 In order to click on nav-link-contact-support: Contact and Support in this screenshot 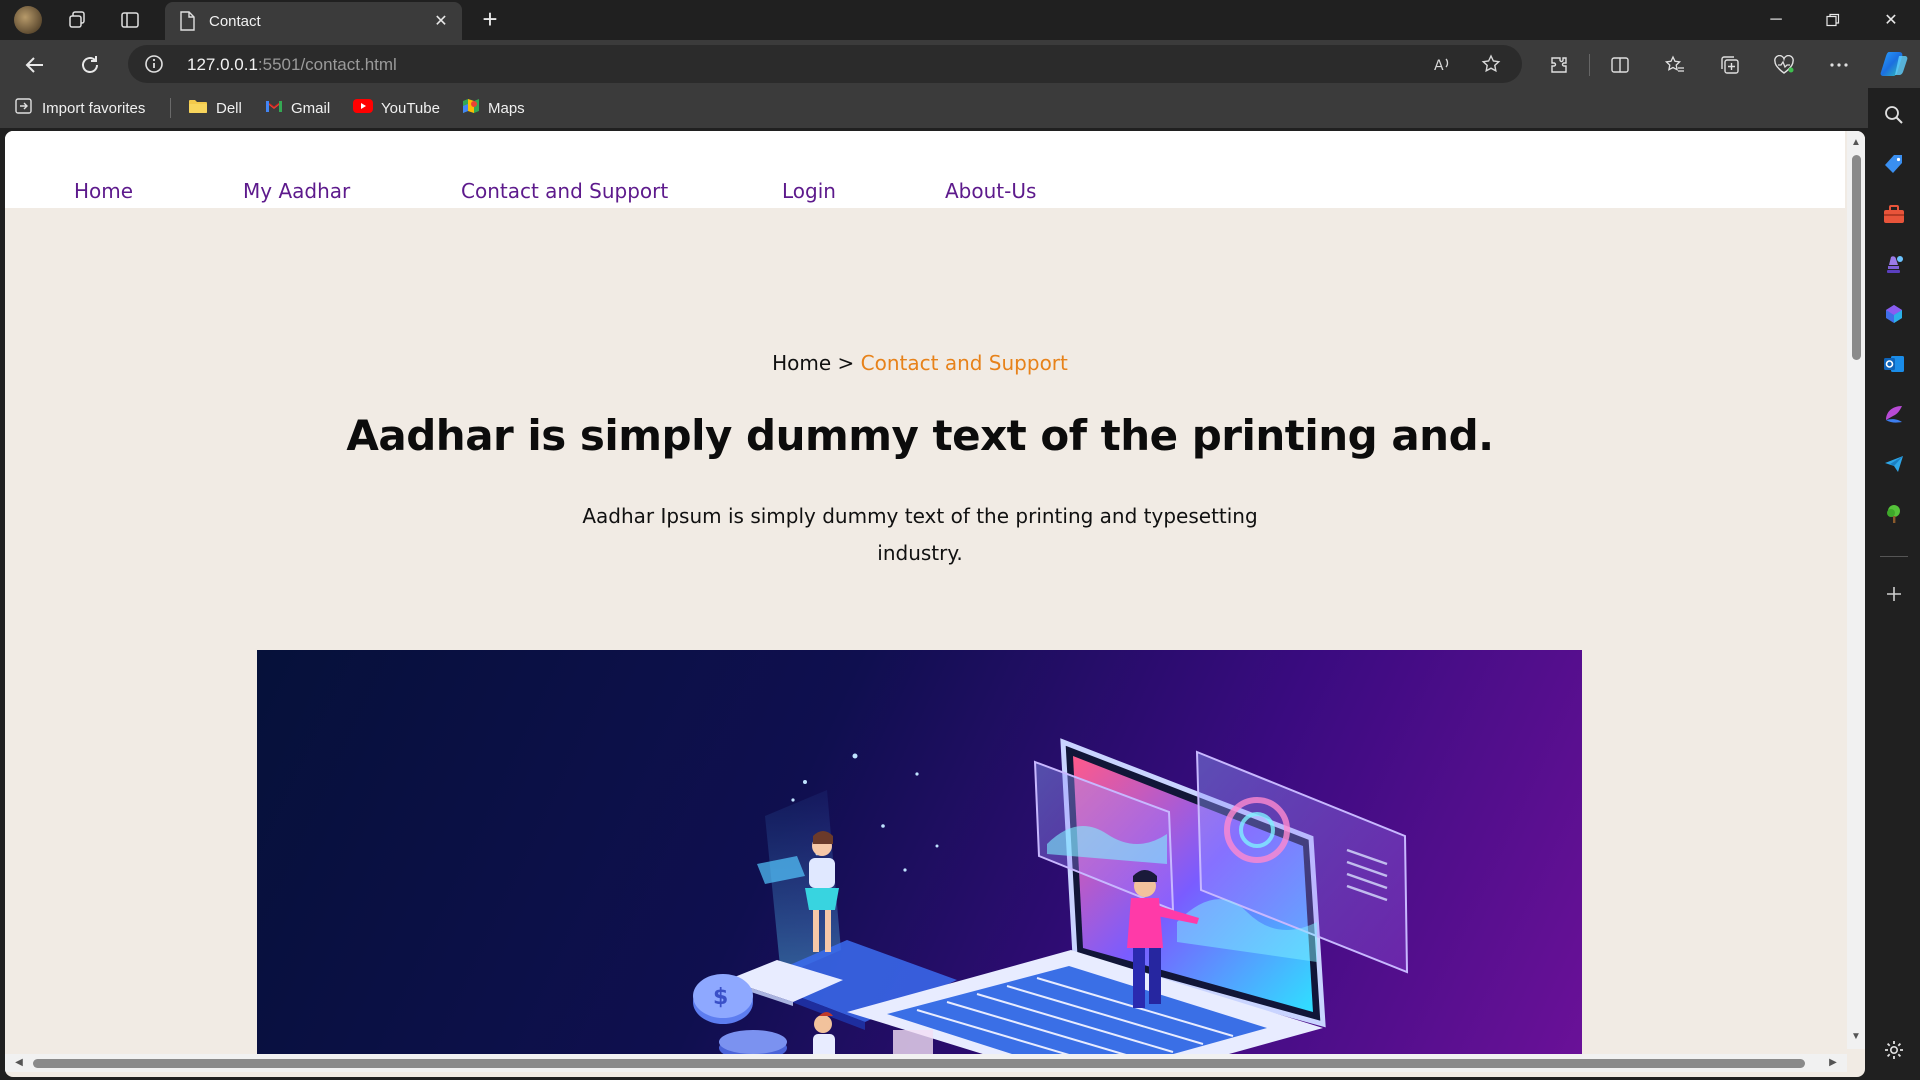, I will do `click(564, 191)`.